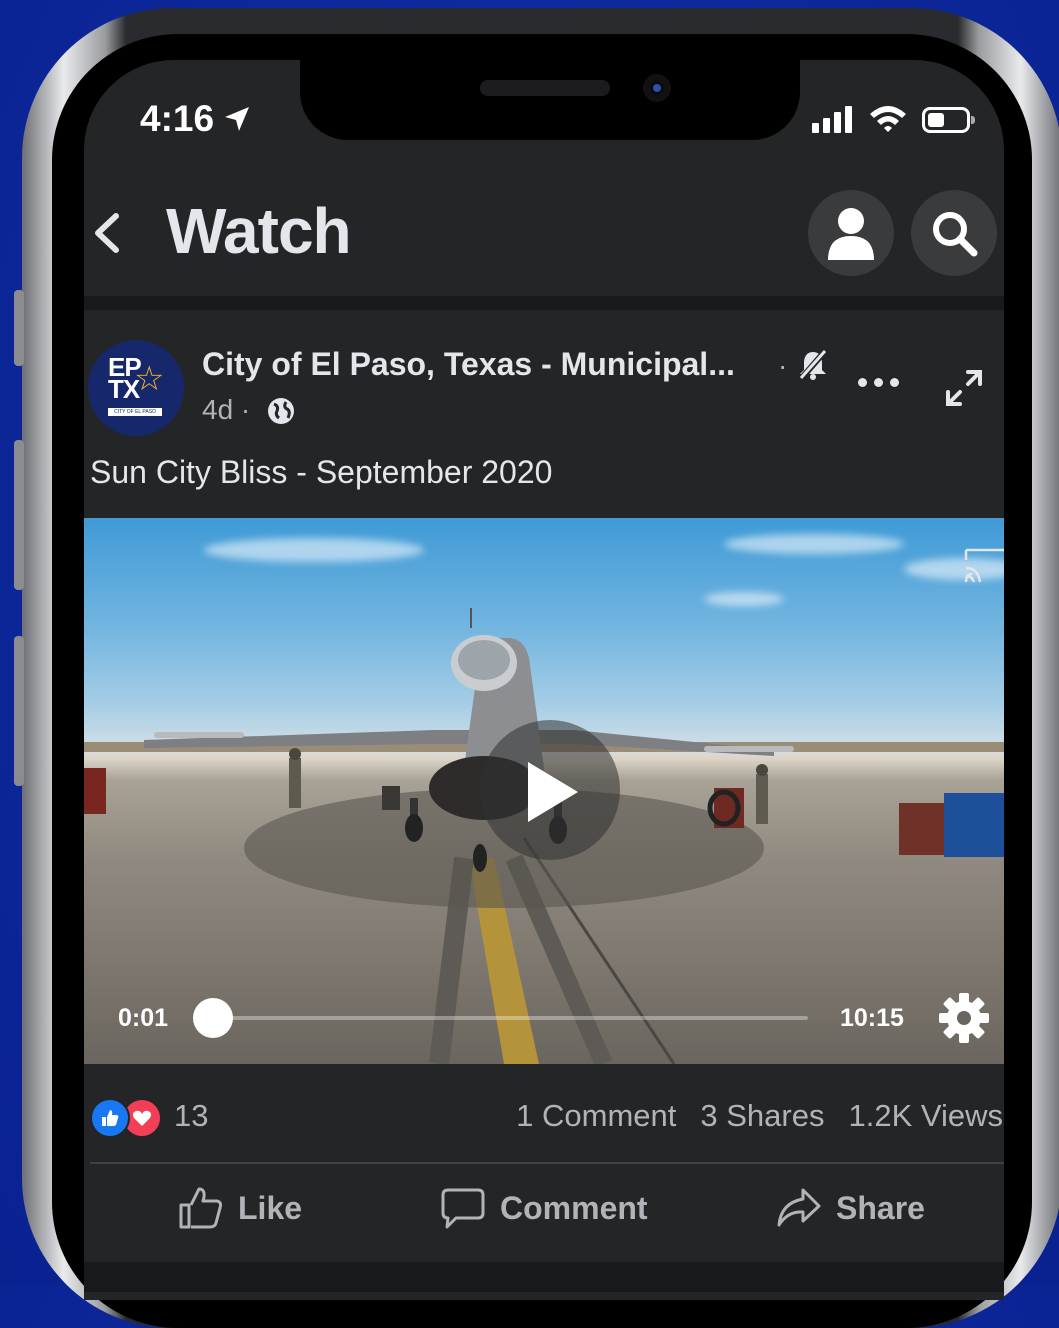 Image resolution: width=1059 pixels, height=1328 pixels. I want to click on view-count: 1.2K Views, so click(925, 1115).